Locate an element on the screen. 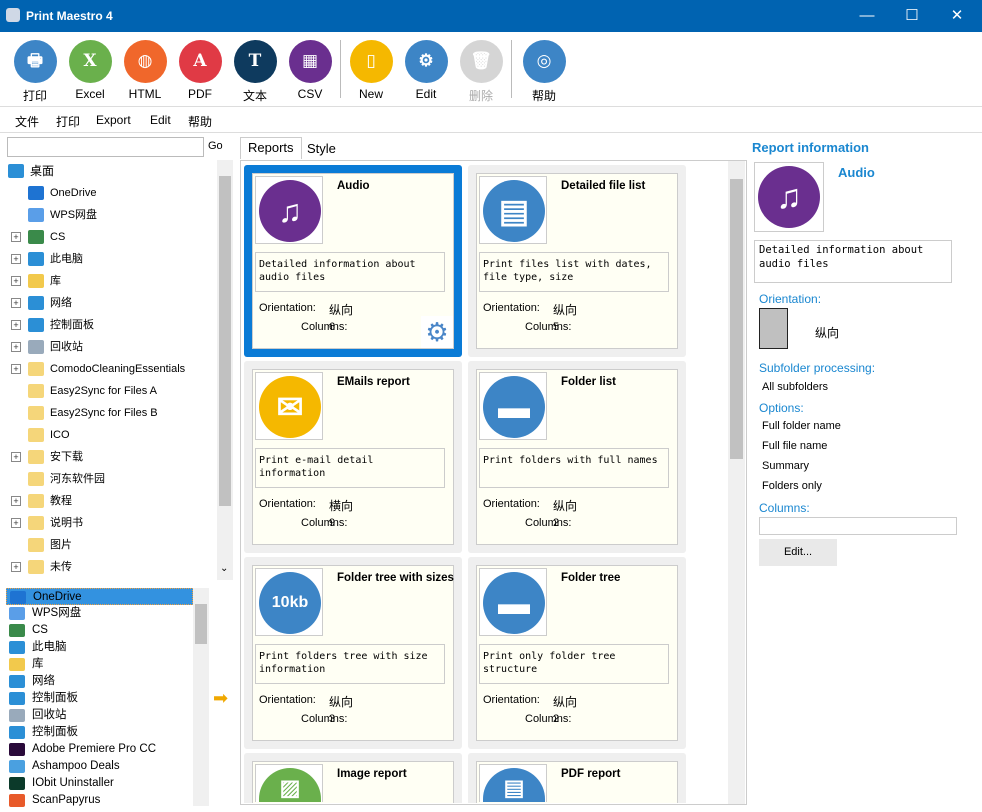 Image resolution: width=982 pixels, height=812 pixels. tree-item: + 控制面板 is located at coordinates (107, 325).